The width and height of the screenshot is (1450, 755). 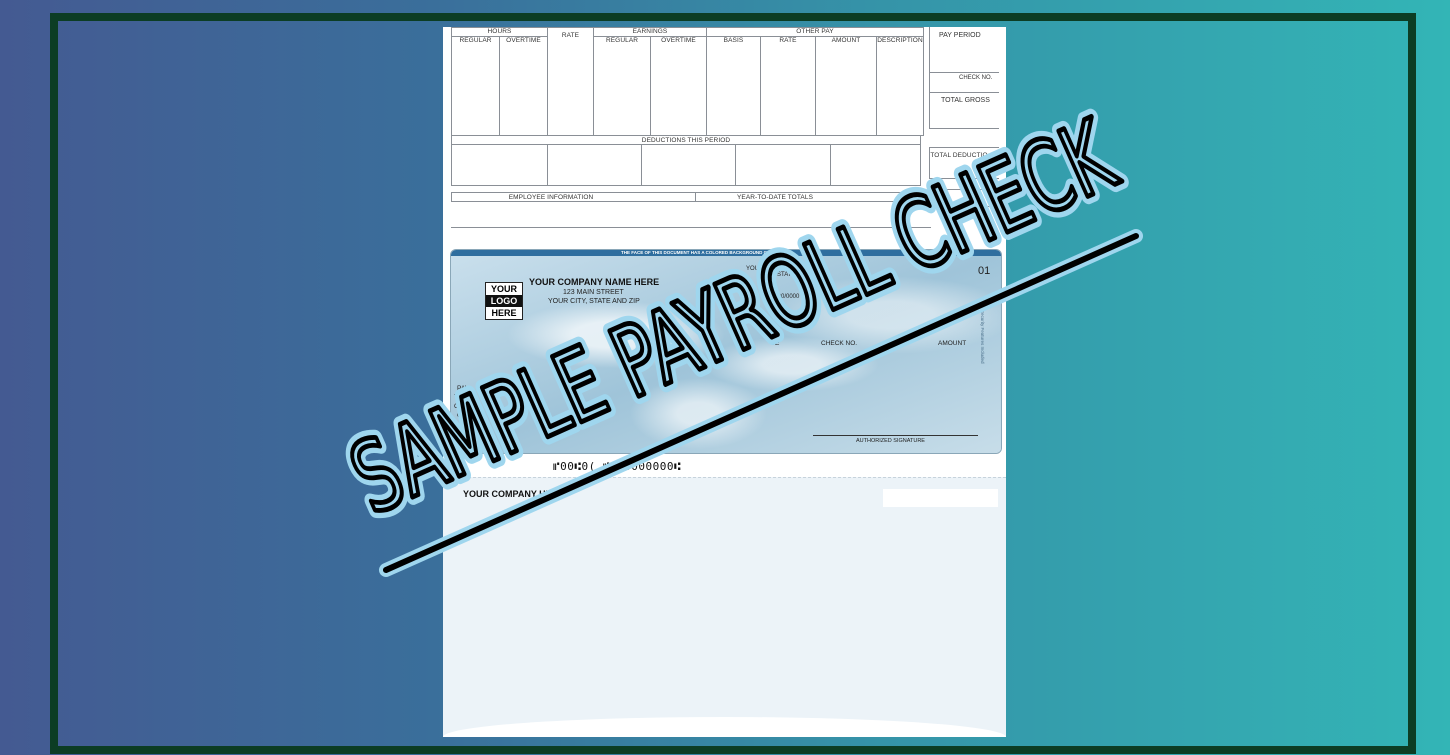 What do you see at coordinates (940, 498) in the screenshot?
I see `lower-info-box` at bounding box center [940, 498].